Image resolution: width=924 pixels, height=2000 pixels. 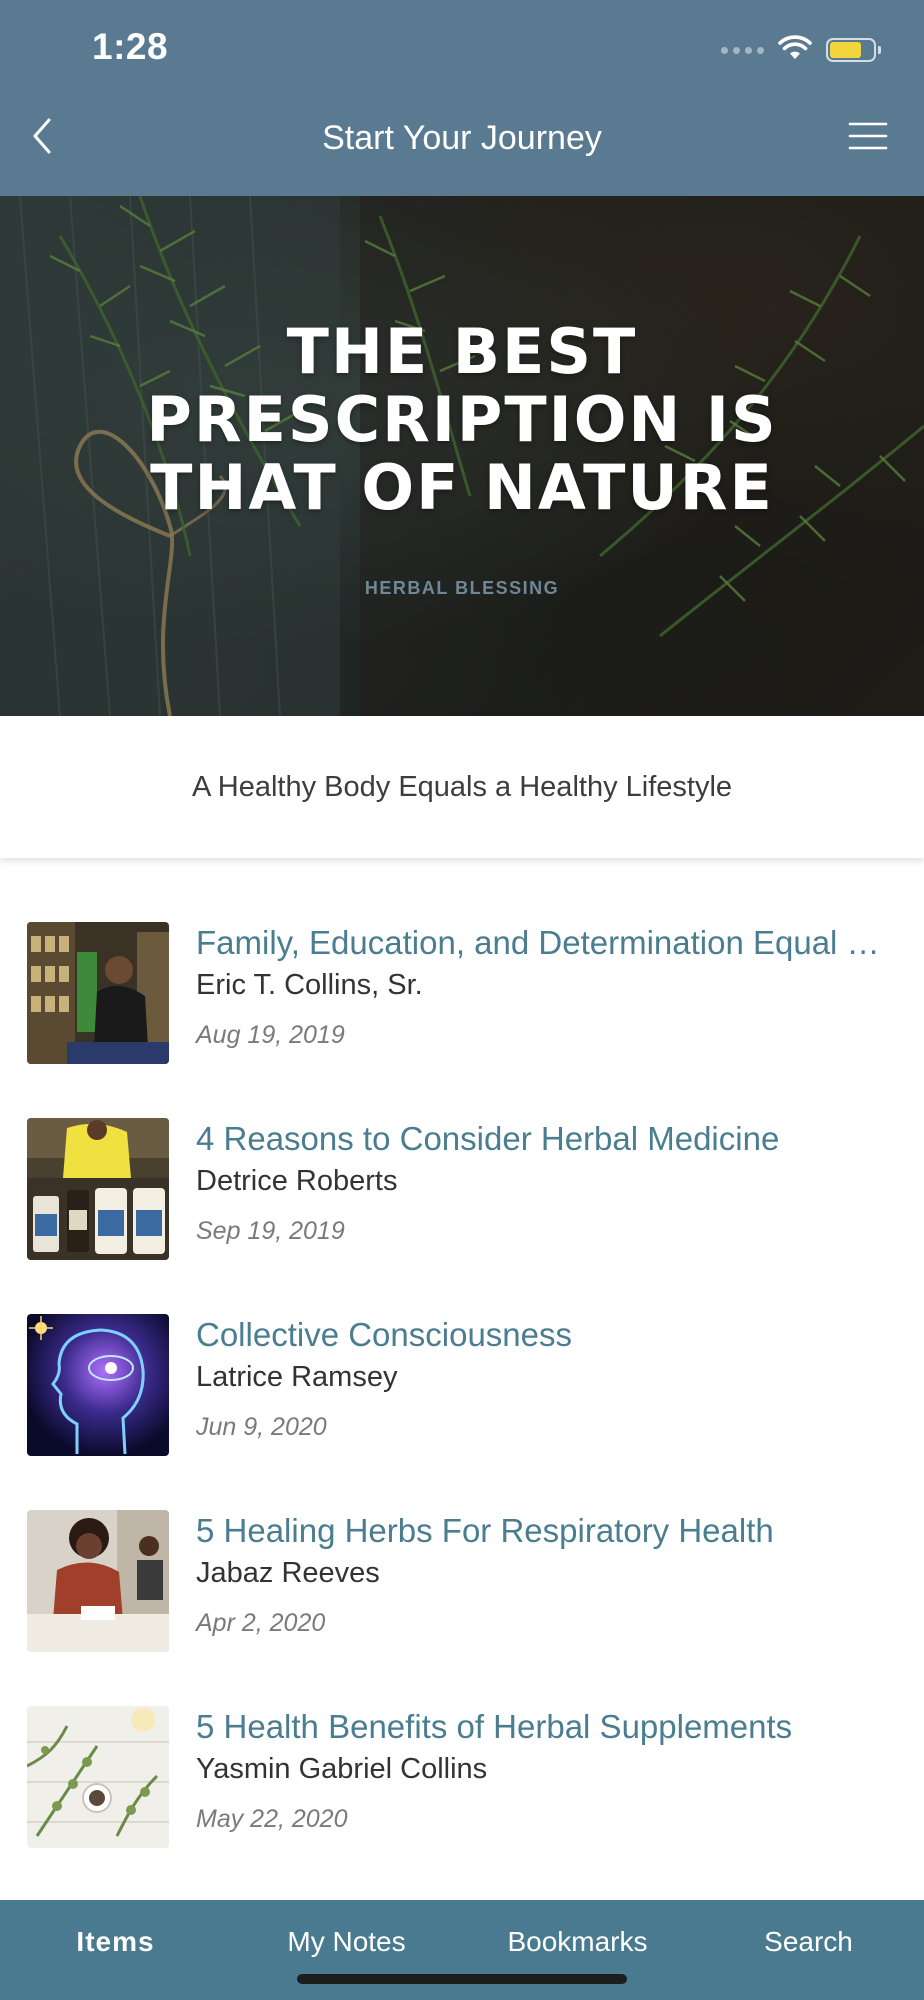 What do you see at coordinates (462, 588) in the screenshot?
I see `hero-subtitle: HERBAL BLESSING` at bounding box center [462, 588].